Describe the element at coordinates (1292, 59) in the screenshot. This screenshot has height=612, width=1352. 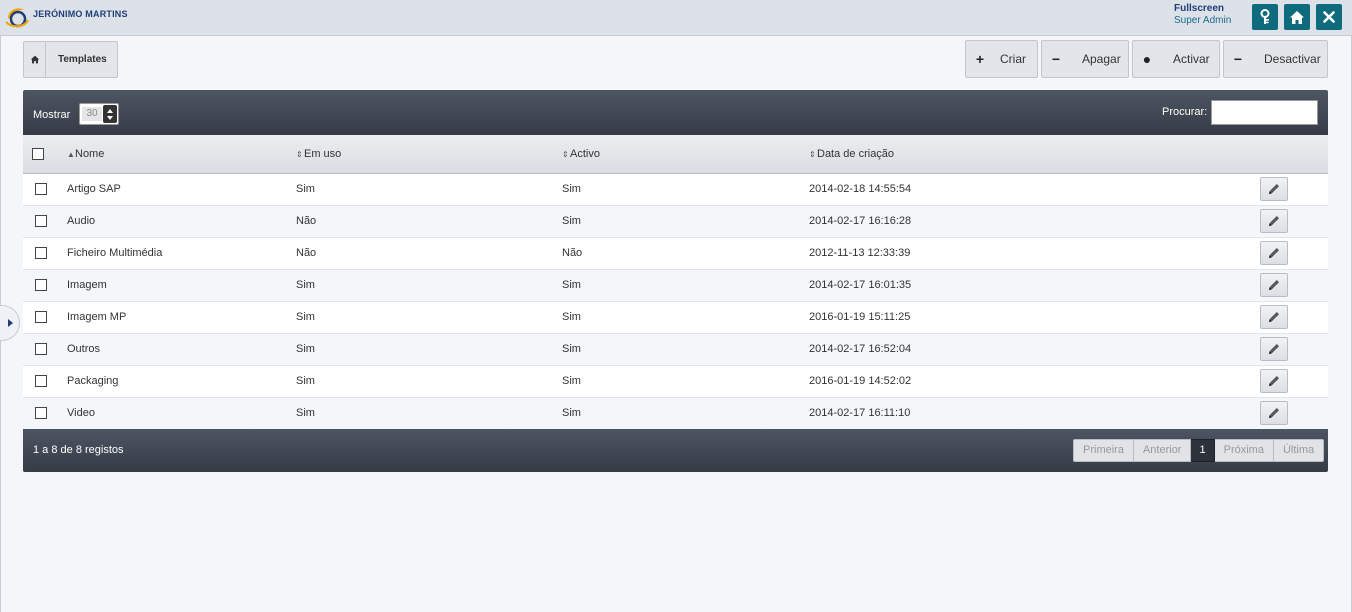
I see `deactivate-label: Desactivar` at that location.